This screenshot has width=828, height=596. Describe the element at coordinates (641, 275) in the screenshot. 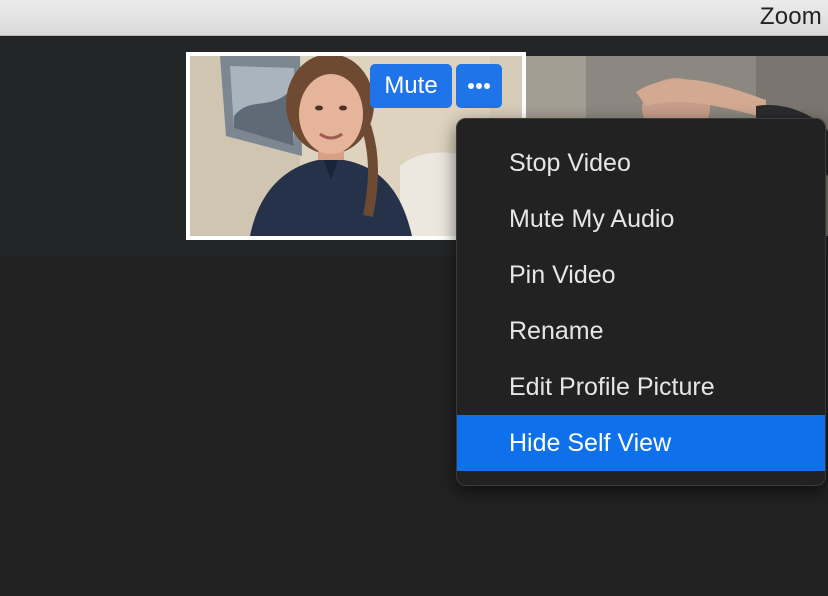

I see `menu-item-pin-video: Pin Video` at that location.